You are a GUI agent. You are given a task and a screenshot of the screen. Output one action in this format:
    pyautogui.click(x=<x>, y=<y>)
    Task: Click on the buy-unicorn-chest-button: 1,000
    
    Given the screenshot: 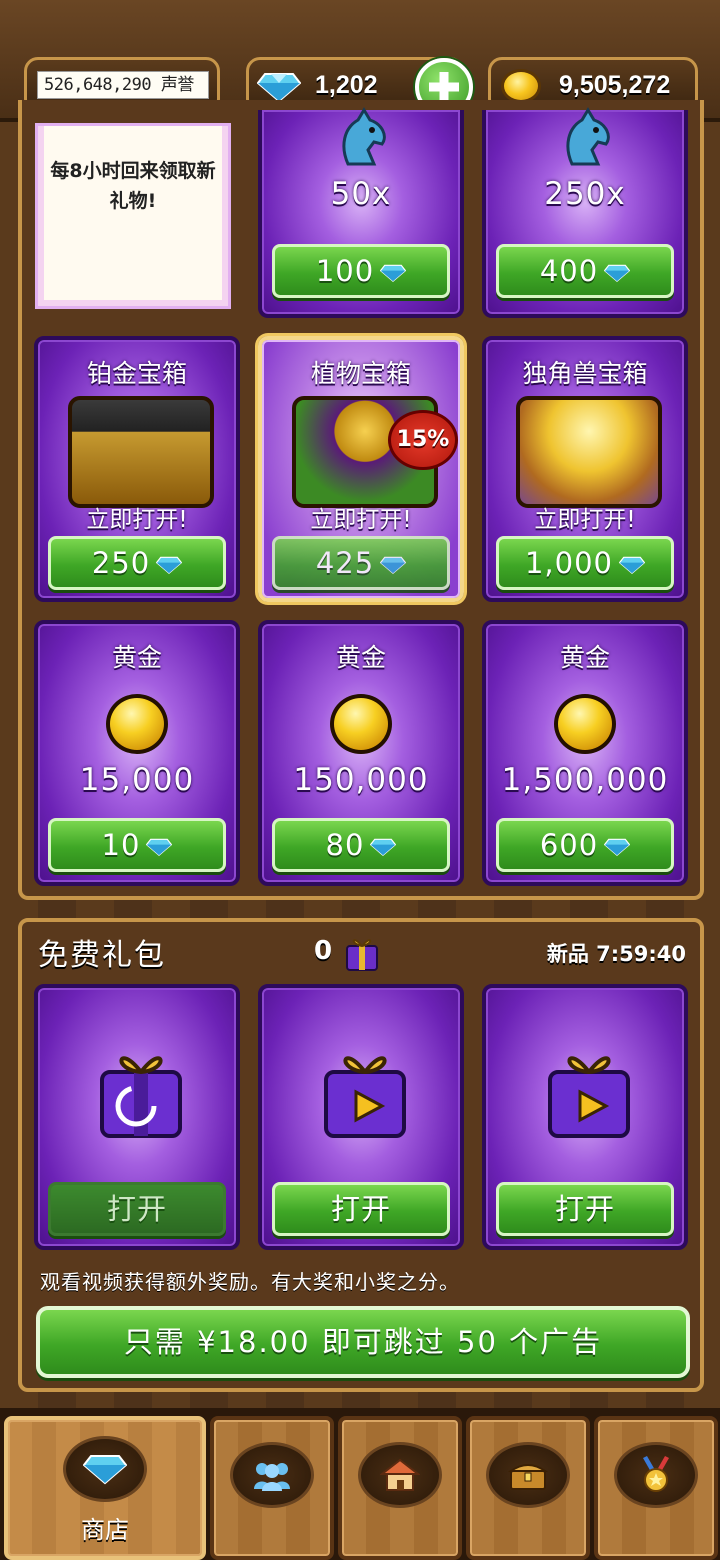 What is the action you would take?
    pyautogui.click(x=585, y=563)
    